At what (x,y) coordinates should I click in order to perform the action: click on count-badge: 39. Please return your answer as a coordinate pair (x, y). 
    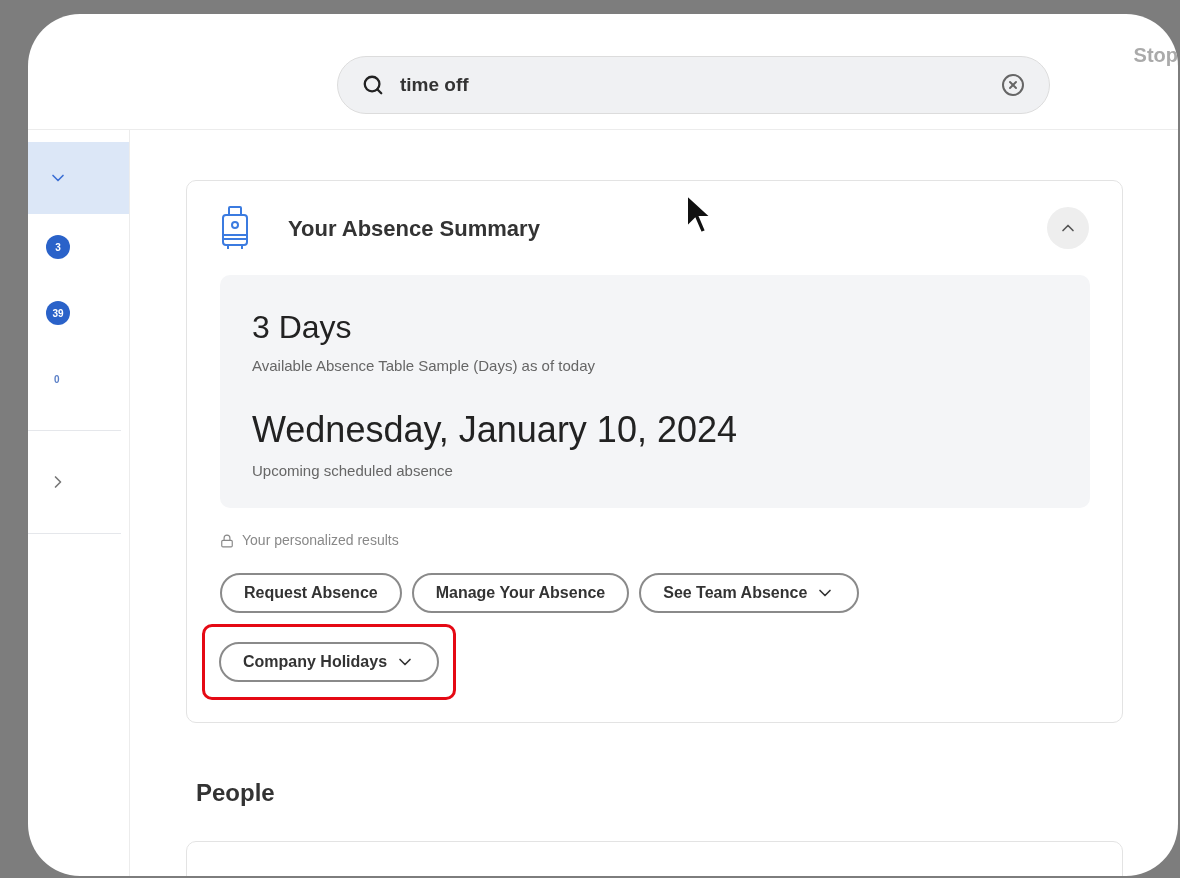
    Looking at the image, I should click on (58, 313).